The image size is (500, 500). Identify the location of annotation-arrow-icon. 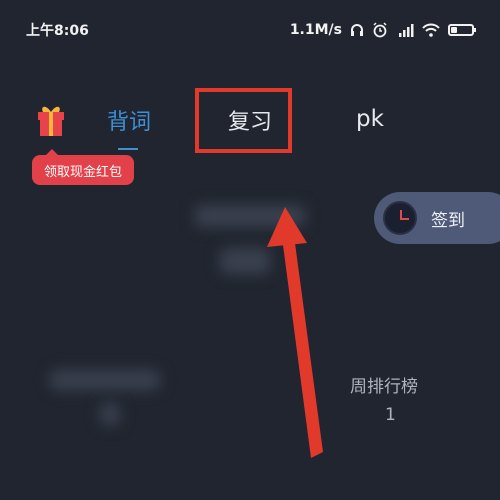
(295, 332).